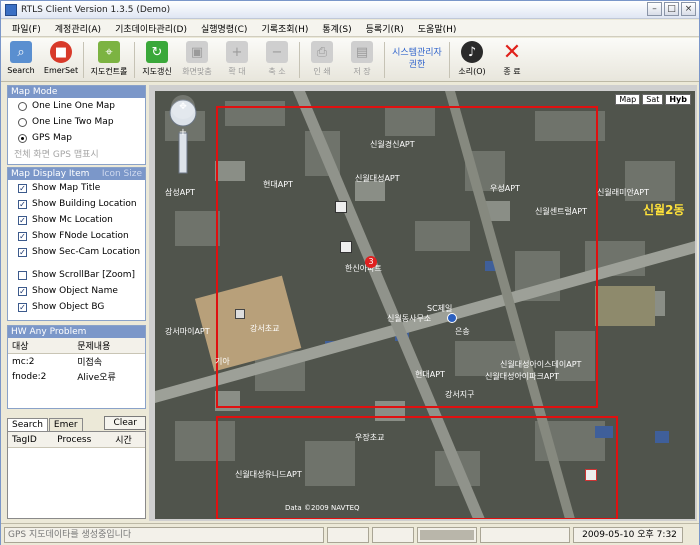 The image size is (700, 545). What do you see at coordinates (41, 346) in the screenshot?
I see `col-target: 대상` at bounding box center [41, 346].